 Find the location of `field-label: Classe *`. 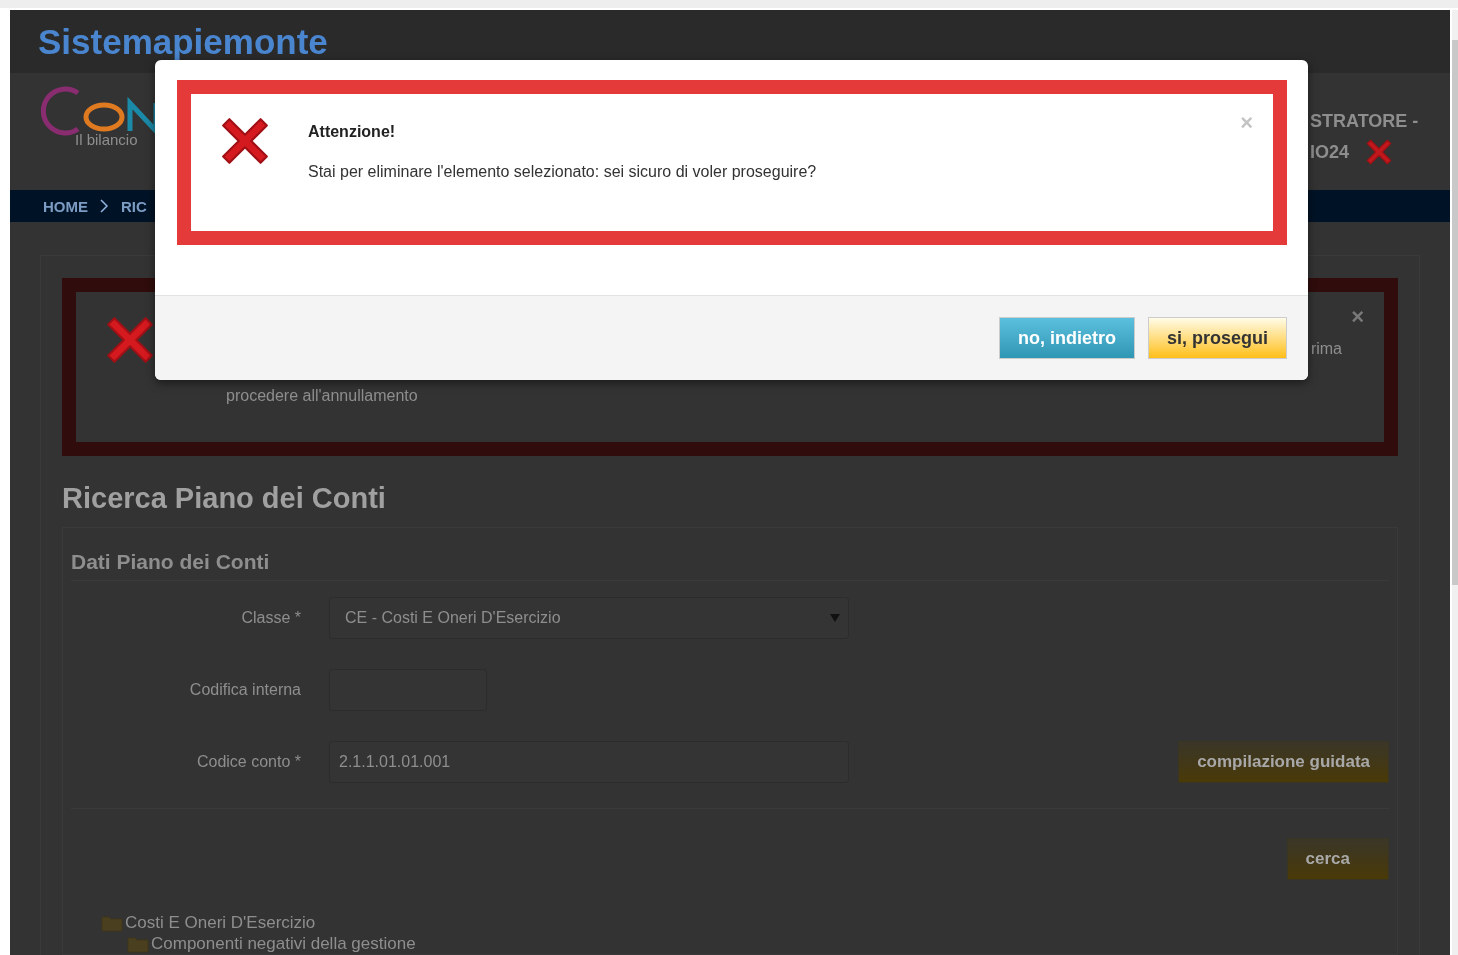

field-label: Classe * is located at coordinates (271, 618).